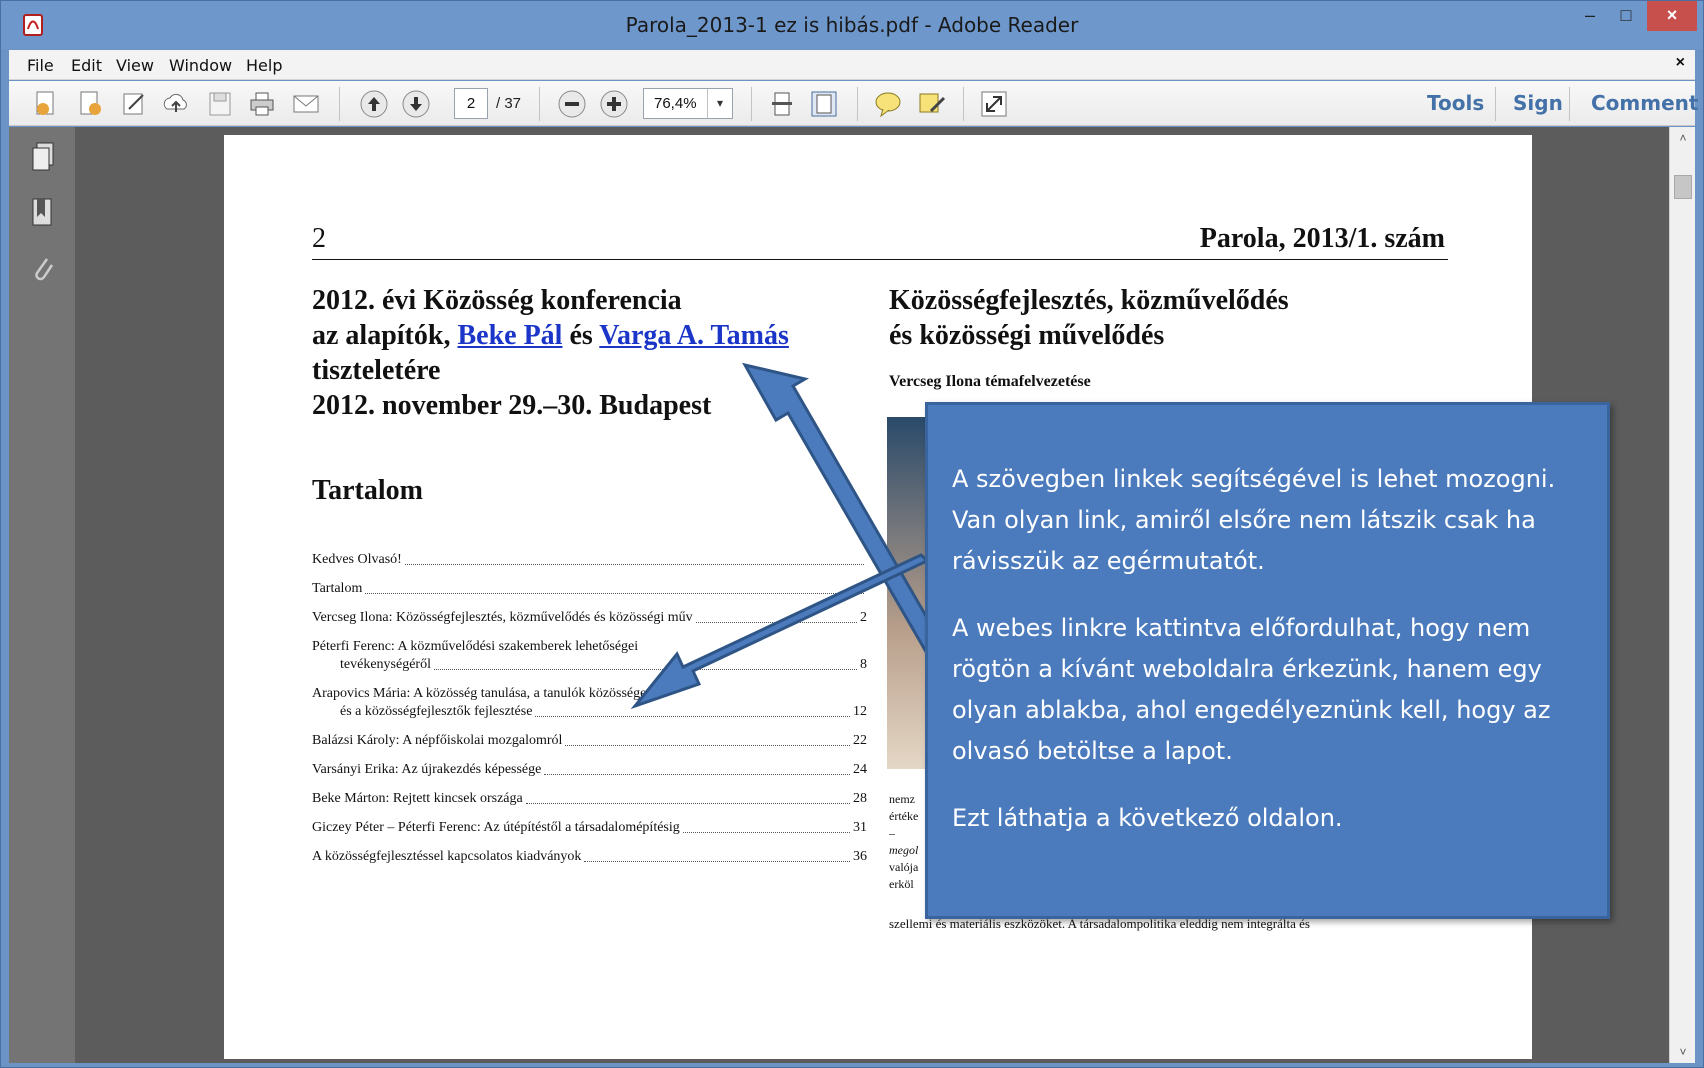  What do you see at coordinates (319, 238) in the screenshot?
I see `page-number-label: 2` at bounding box center [319, 238].